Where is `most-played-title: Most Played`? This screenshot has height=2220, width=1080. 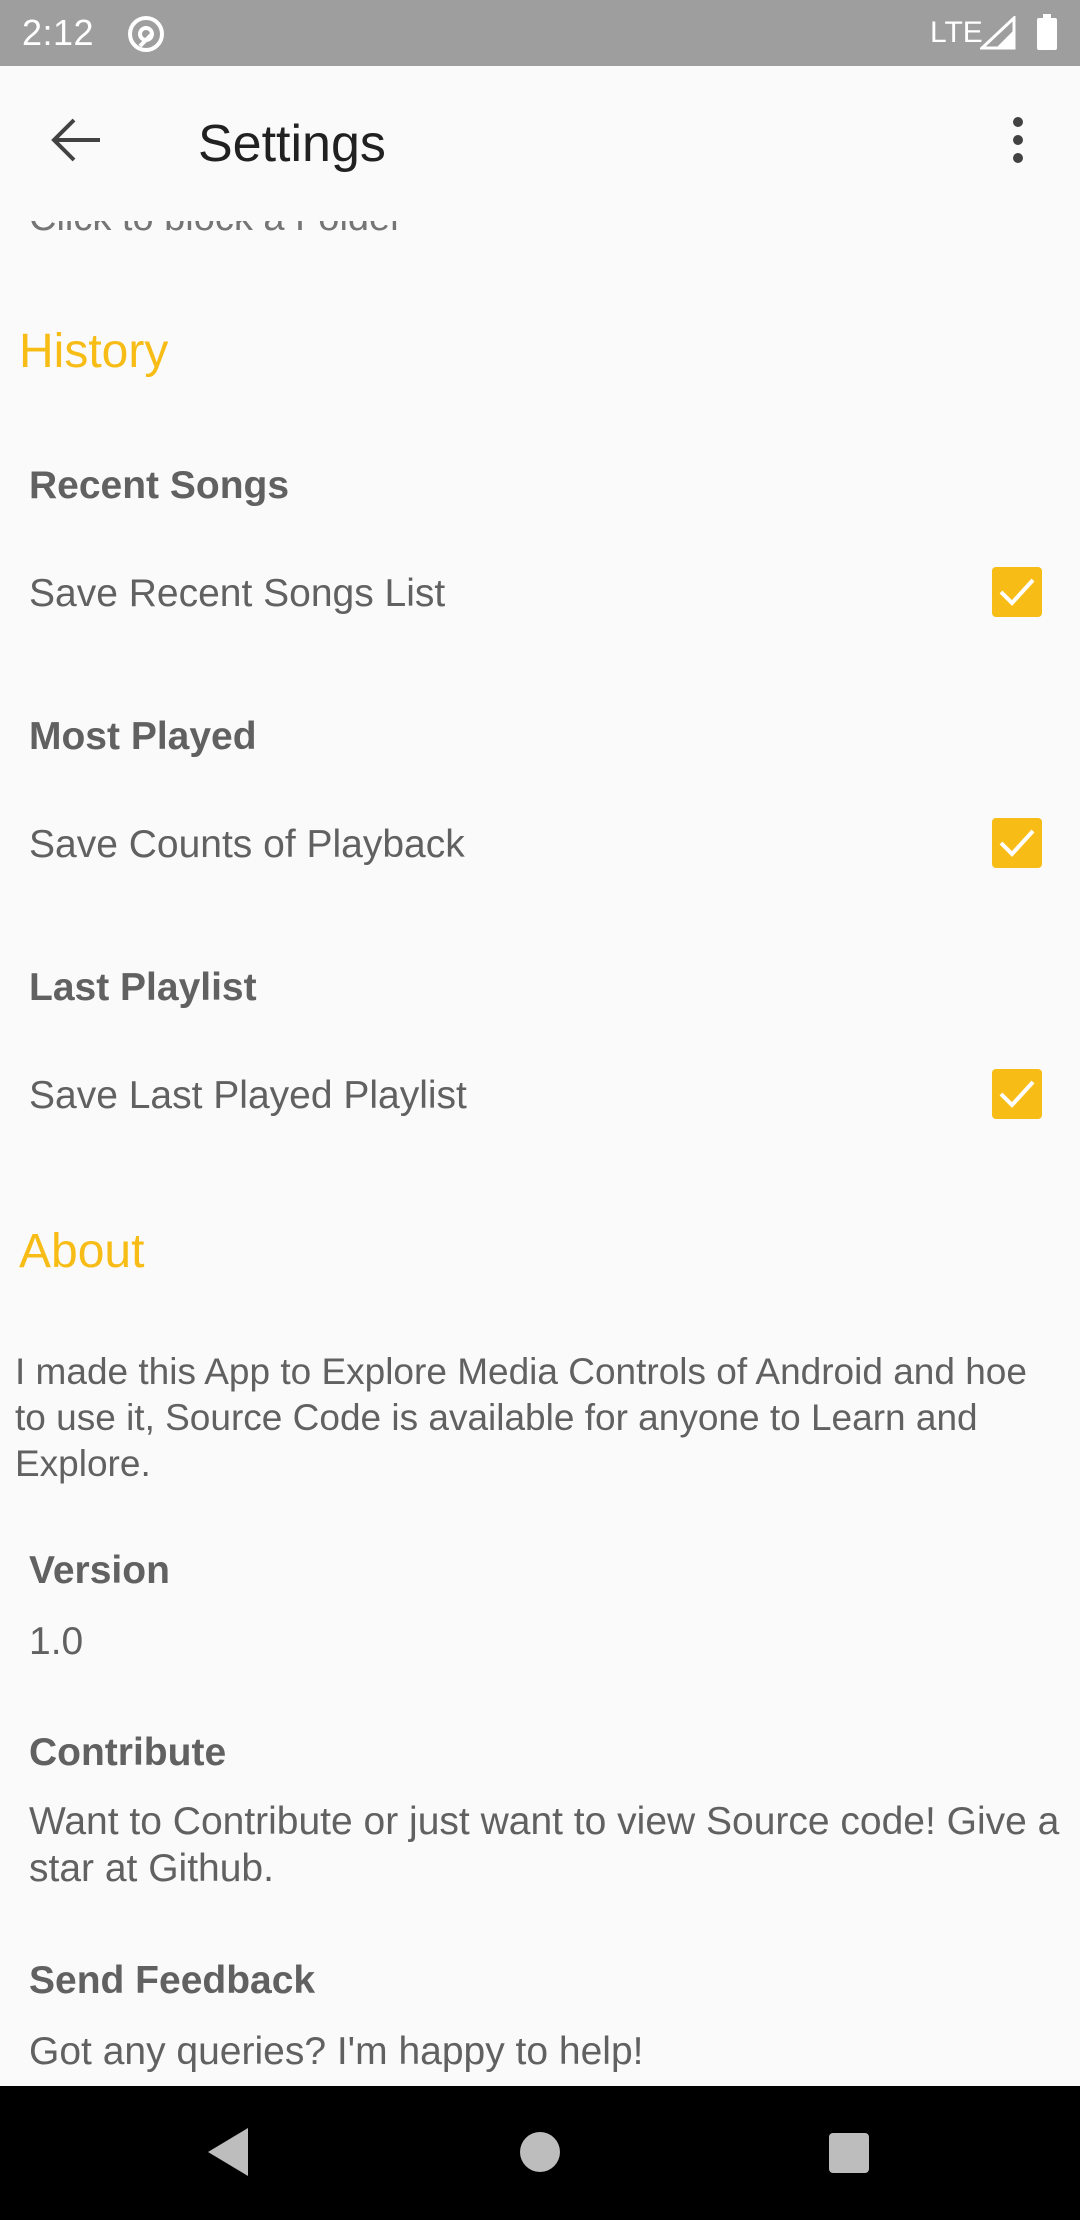
most-played-title: Most Played is located at coordinates (143, 736).